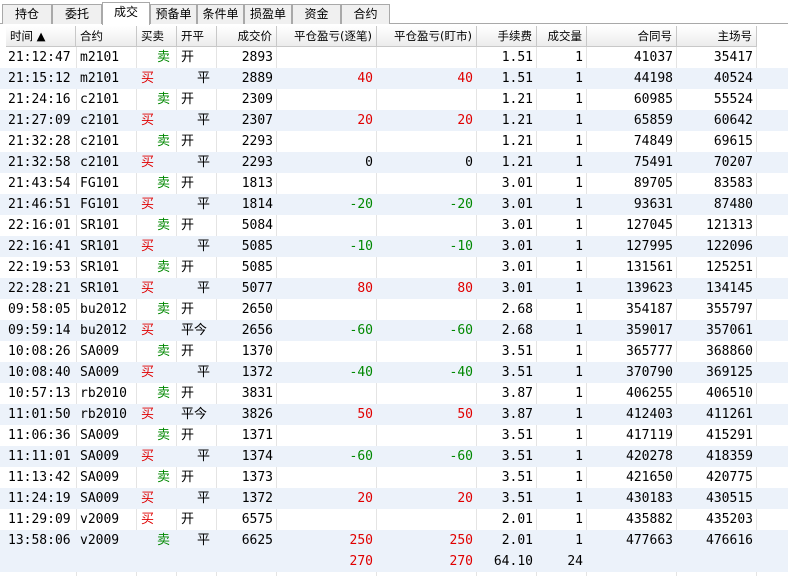 Image resolution: width=788 pixels, height=576 pixels. I want to click on header-time: 时间 ▲, so click(41, 36).